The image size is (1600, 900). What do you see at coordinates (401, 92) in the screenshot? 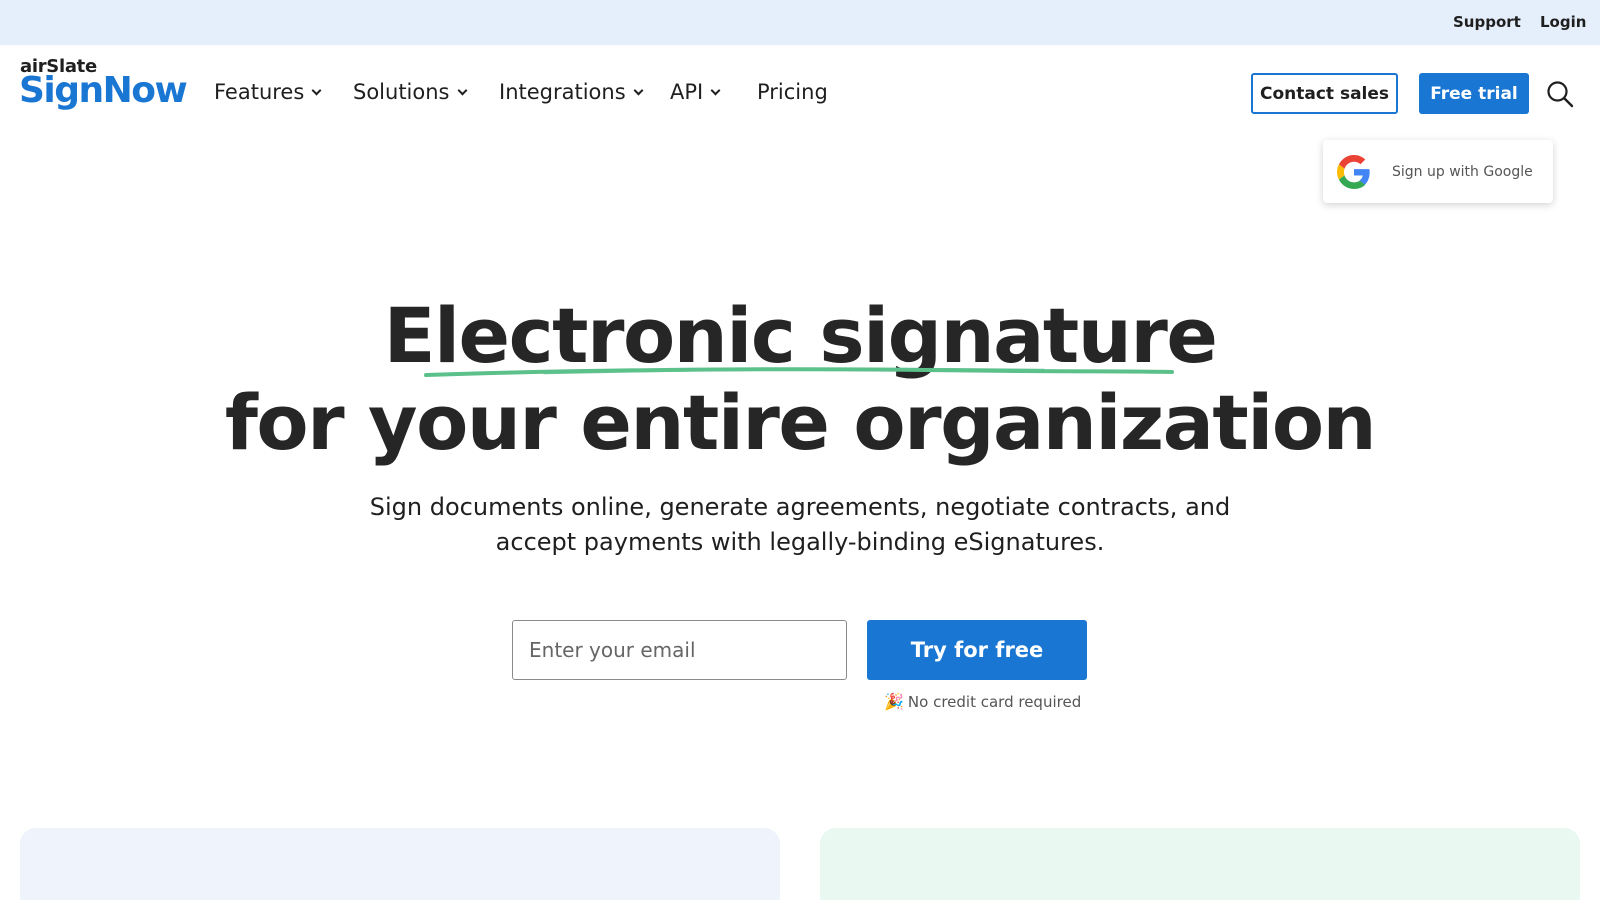
I see `nav-solutions-label: Solutions` at bounding box center [401, 92].